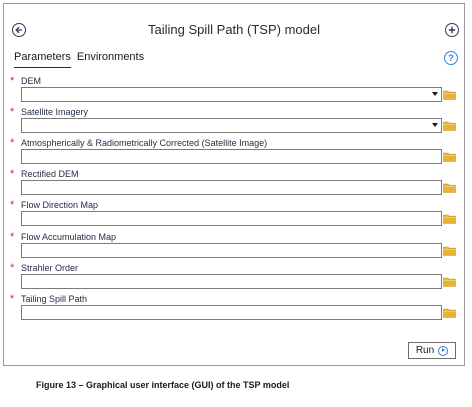 Image resolution: width=472 pixels, height=407 pixels. Describe the element at coordinates (50, 268) in the screenshot. I see `field-label: Strahler Order` at that location.